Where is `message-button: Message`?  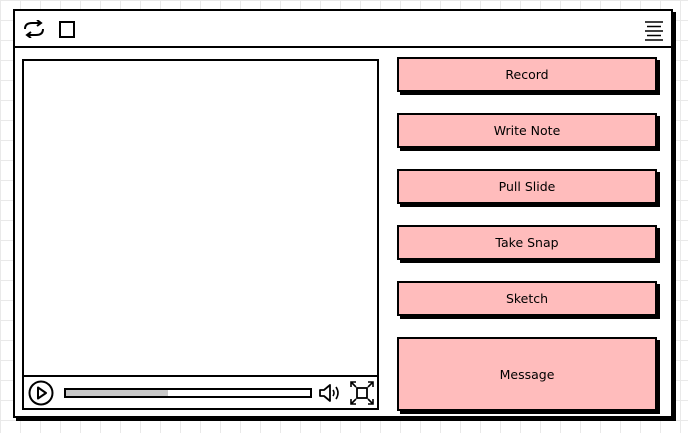 message-button: Message is located at coordinates (527, 374).